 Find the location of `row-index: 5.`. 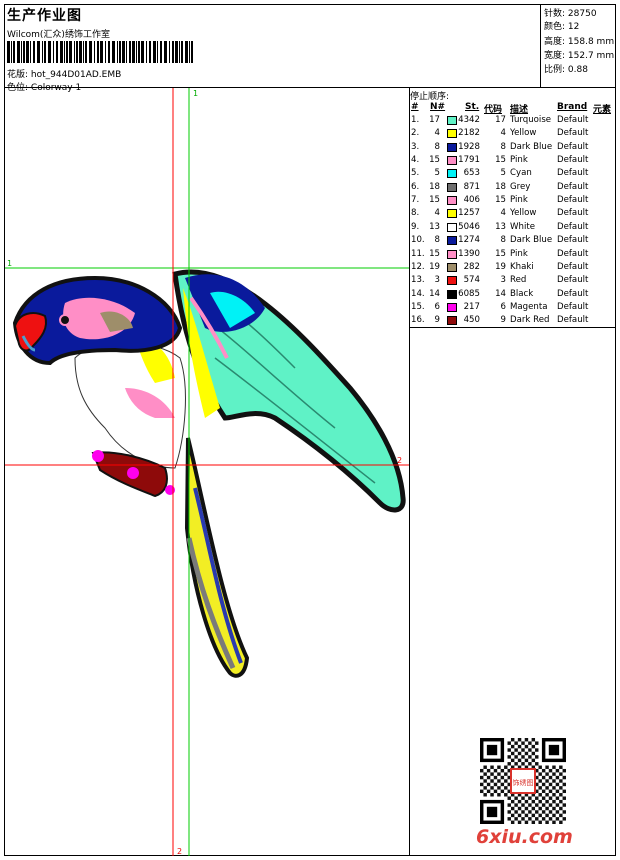

row-index: 5. is located at coordinates (415, 173).